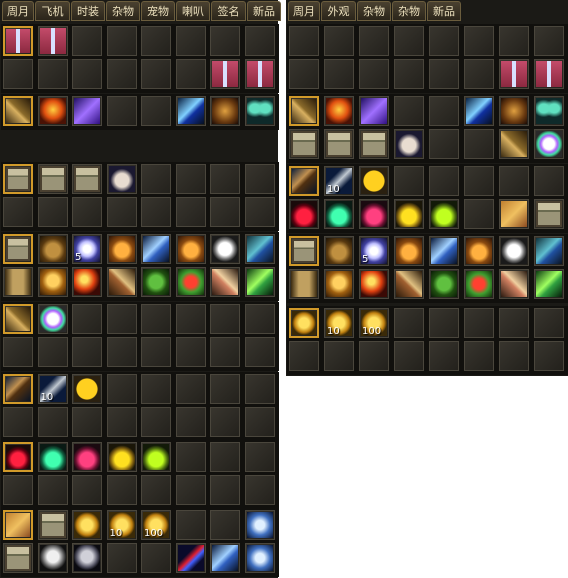 Image resolution: width=568 pixels, height=578 pixels. I want to click on item-slot: 5, so click(87, 249).